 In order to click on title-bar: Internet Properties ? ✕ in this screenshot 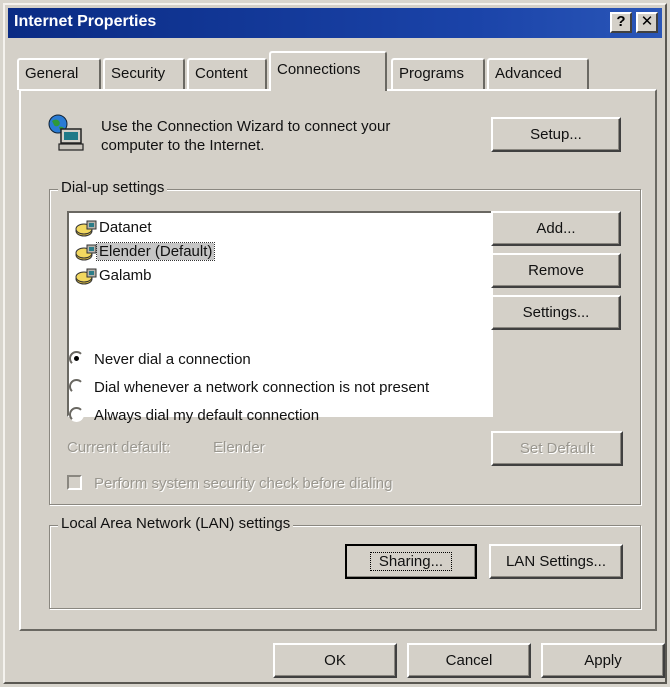, I will do `click(335, 23)`.